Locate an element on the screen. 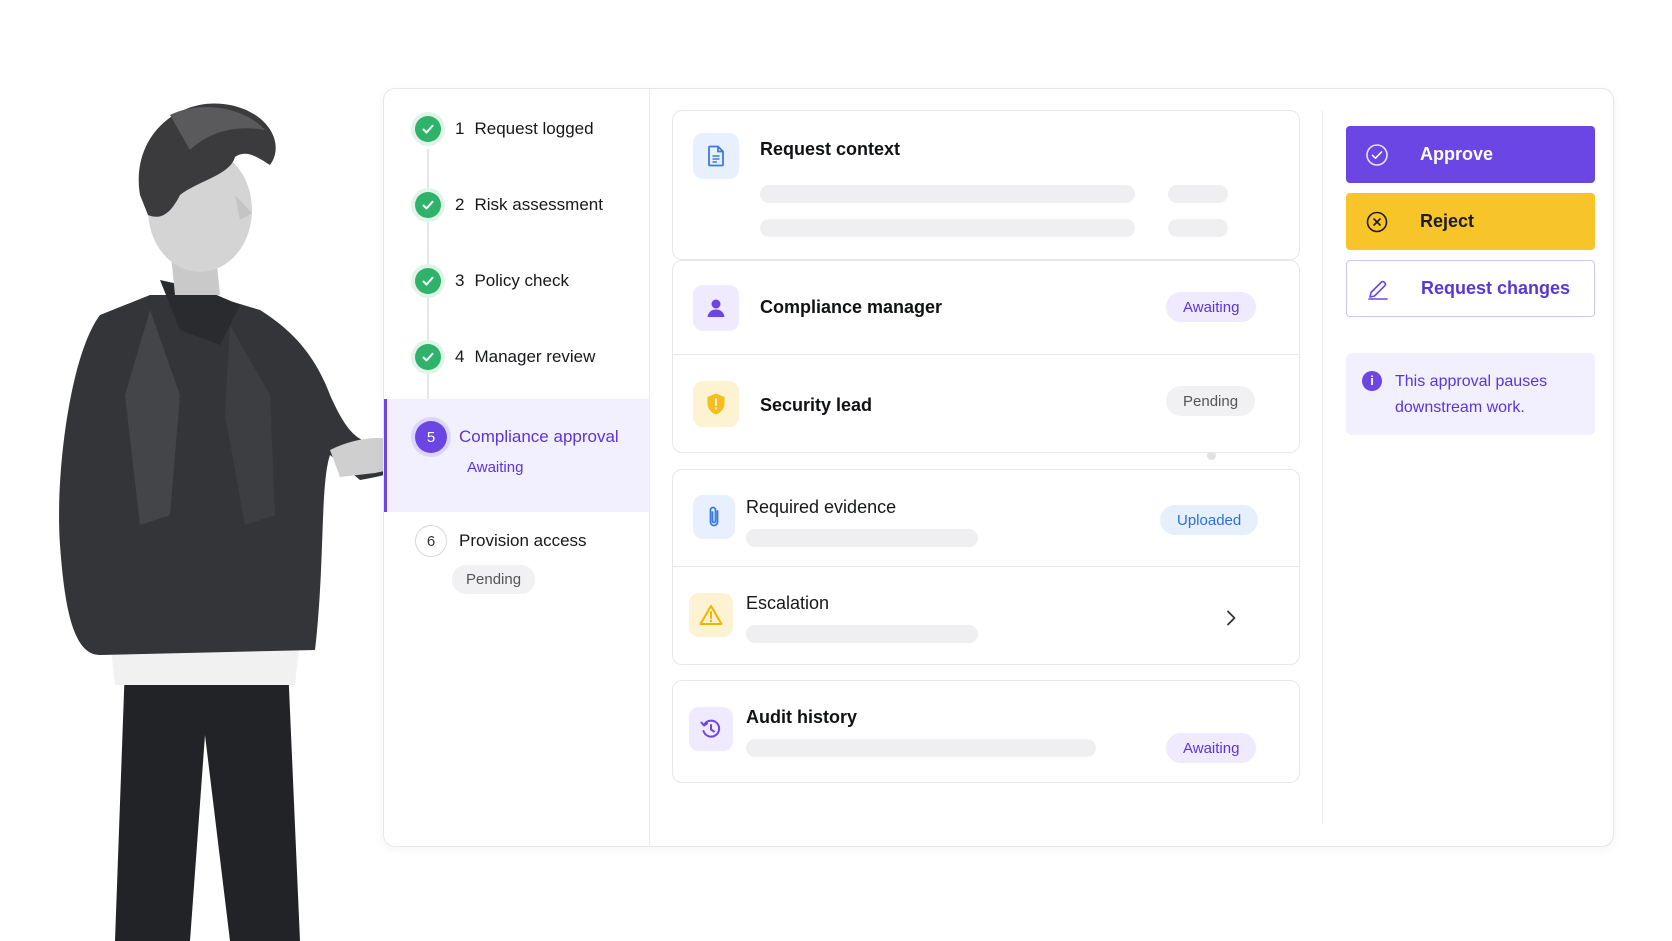 The height and width of the screenshot is (941, 1672). step-label: Compliance approval is located at coordinates (539, 436).